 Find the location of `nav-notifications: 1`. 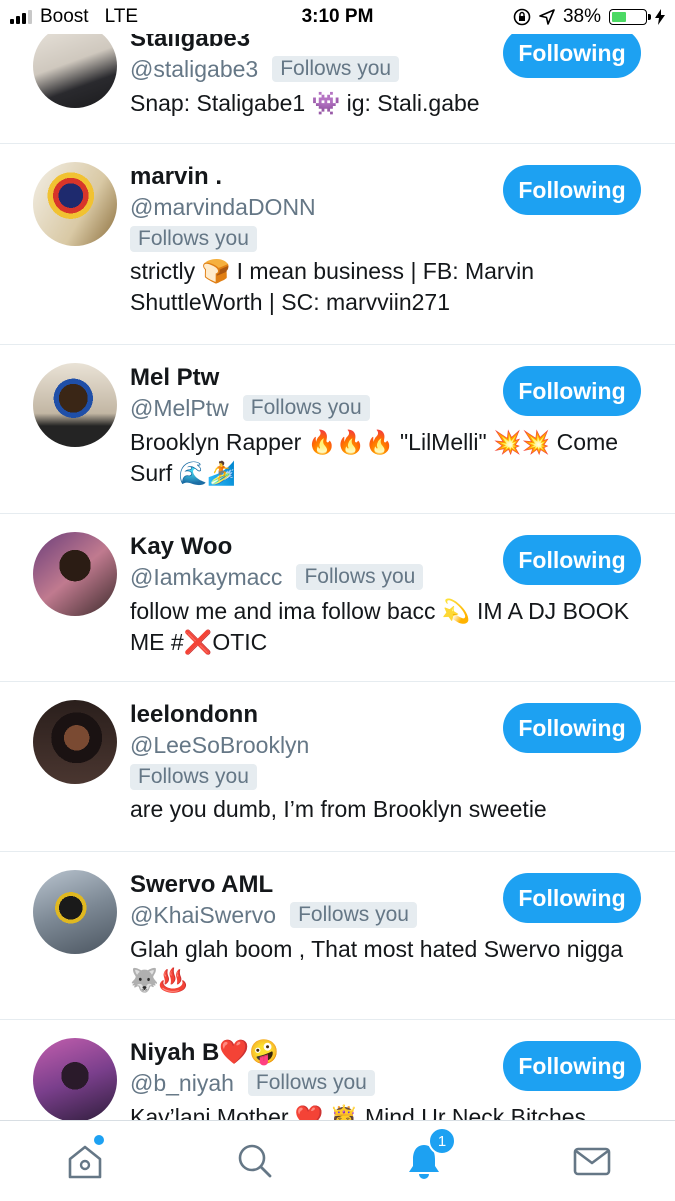

nav-notifications: 1 is located at coordinates (430, 1154).